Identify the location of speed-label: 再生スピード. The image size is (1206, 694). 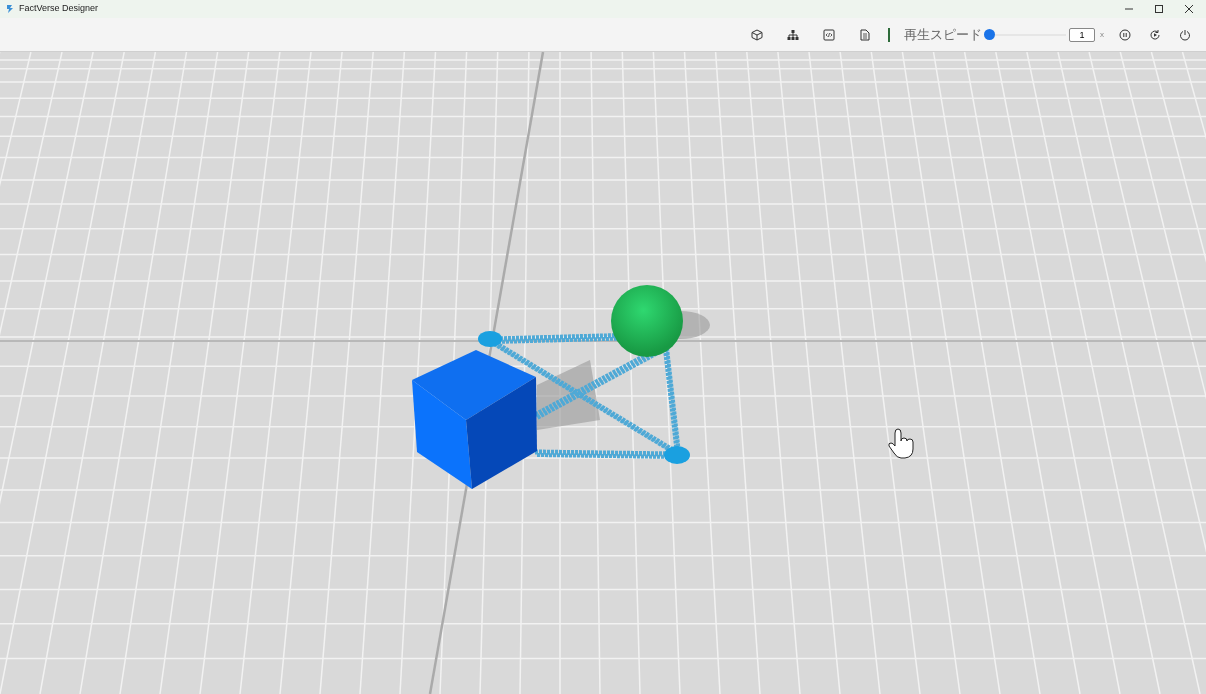
(943, 34).